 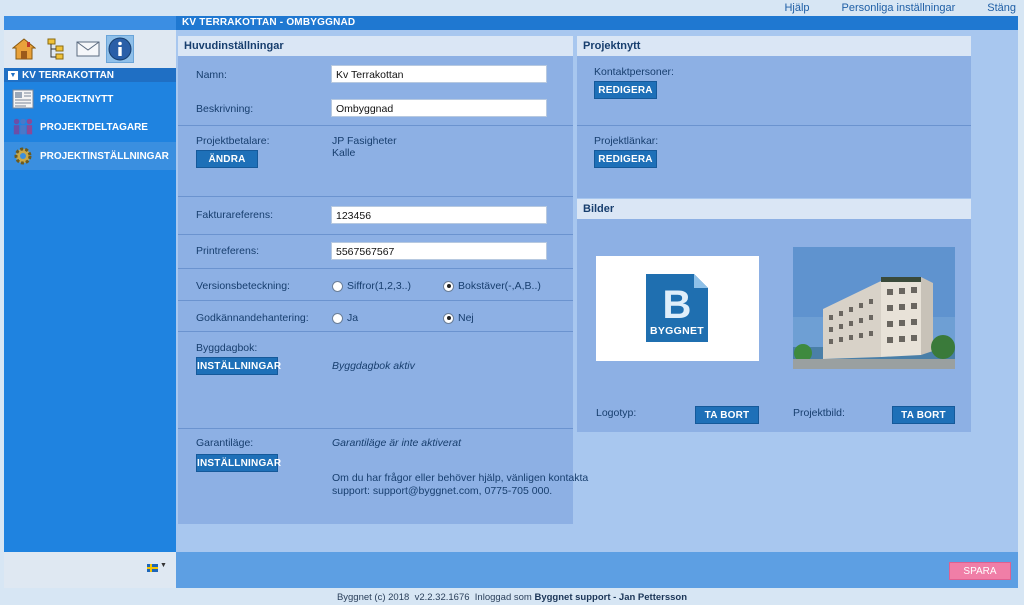 What do you see at coordinates (344, 153) in the screenshot?
I see `payer-person: Kalle` at bounding box center [344, 153].